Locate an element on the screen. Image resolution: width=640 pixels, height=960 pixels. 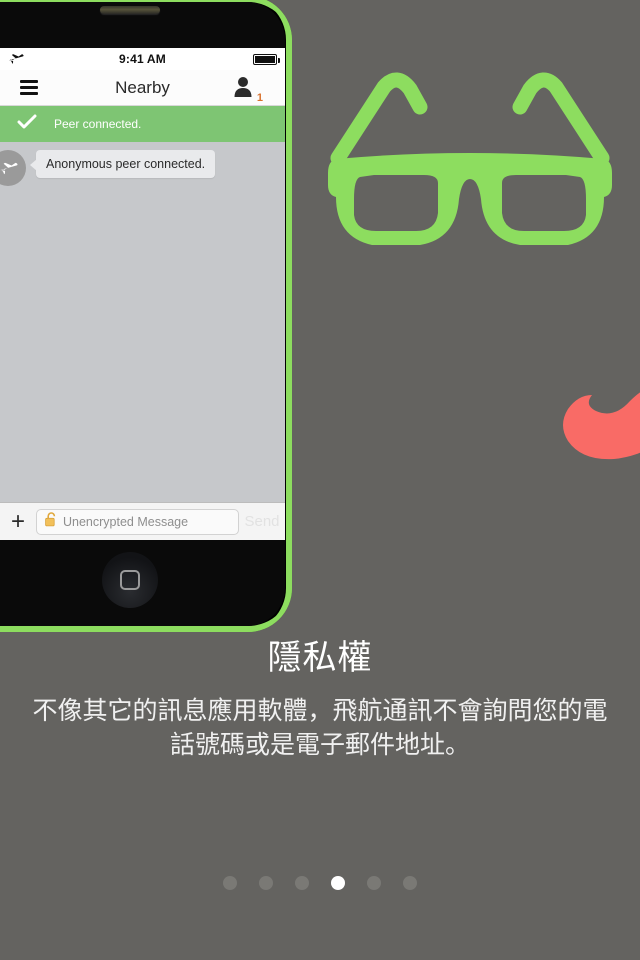
battery-full-icon is located at coordinates (266, 59).